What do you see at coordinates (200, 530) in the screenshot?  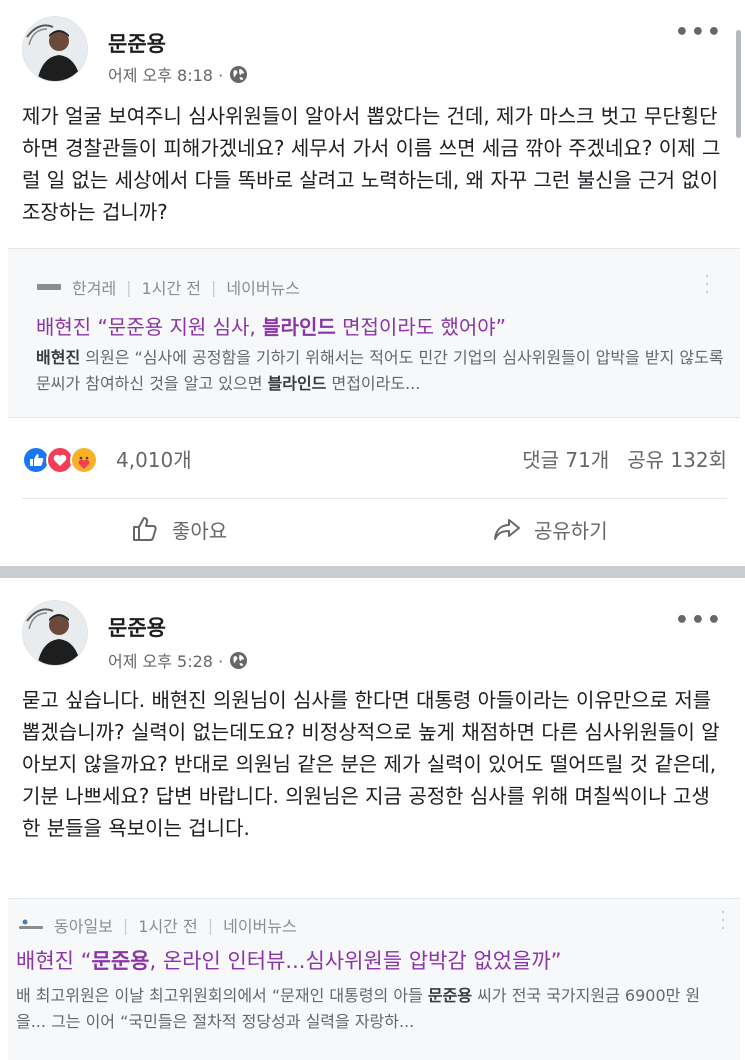 I see `like-label: 좋아요` at bounding box center [200, 530].